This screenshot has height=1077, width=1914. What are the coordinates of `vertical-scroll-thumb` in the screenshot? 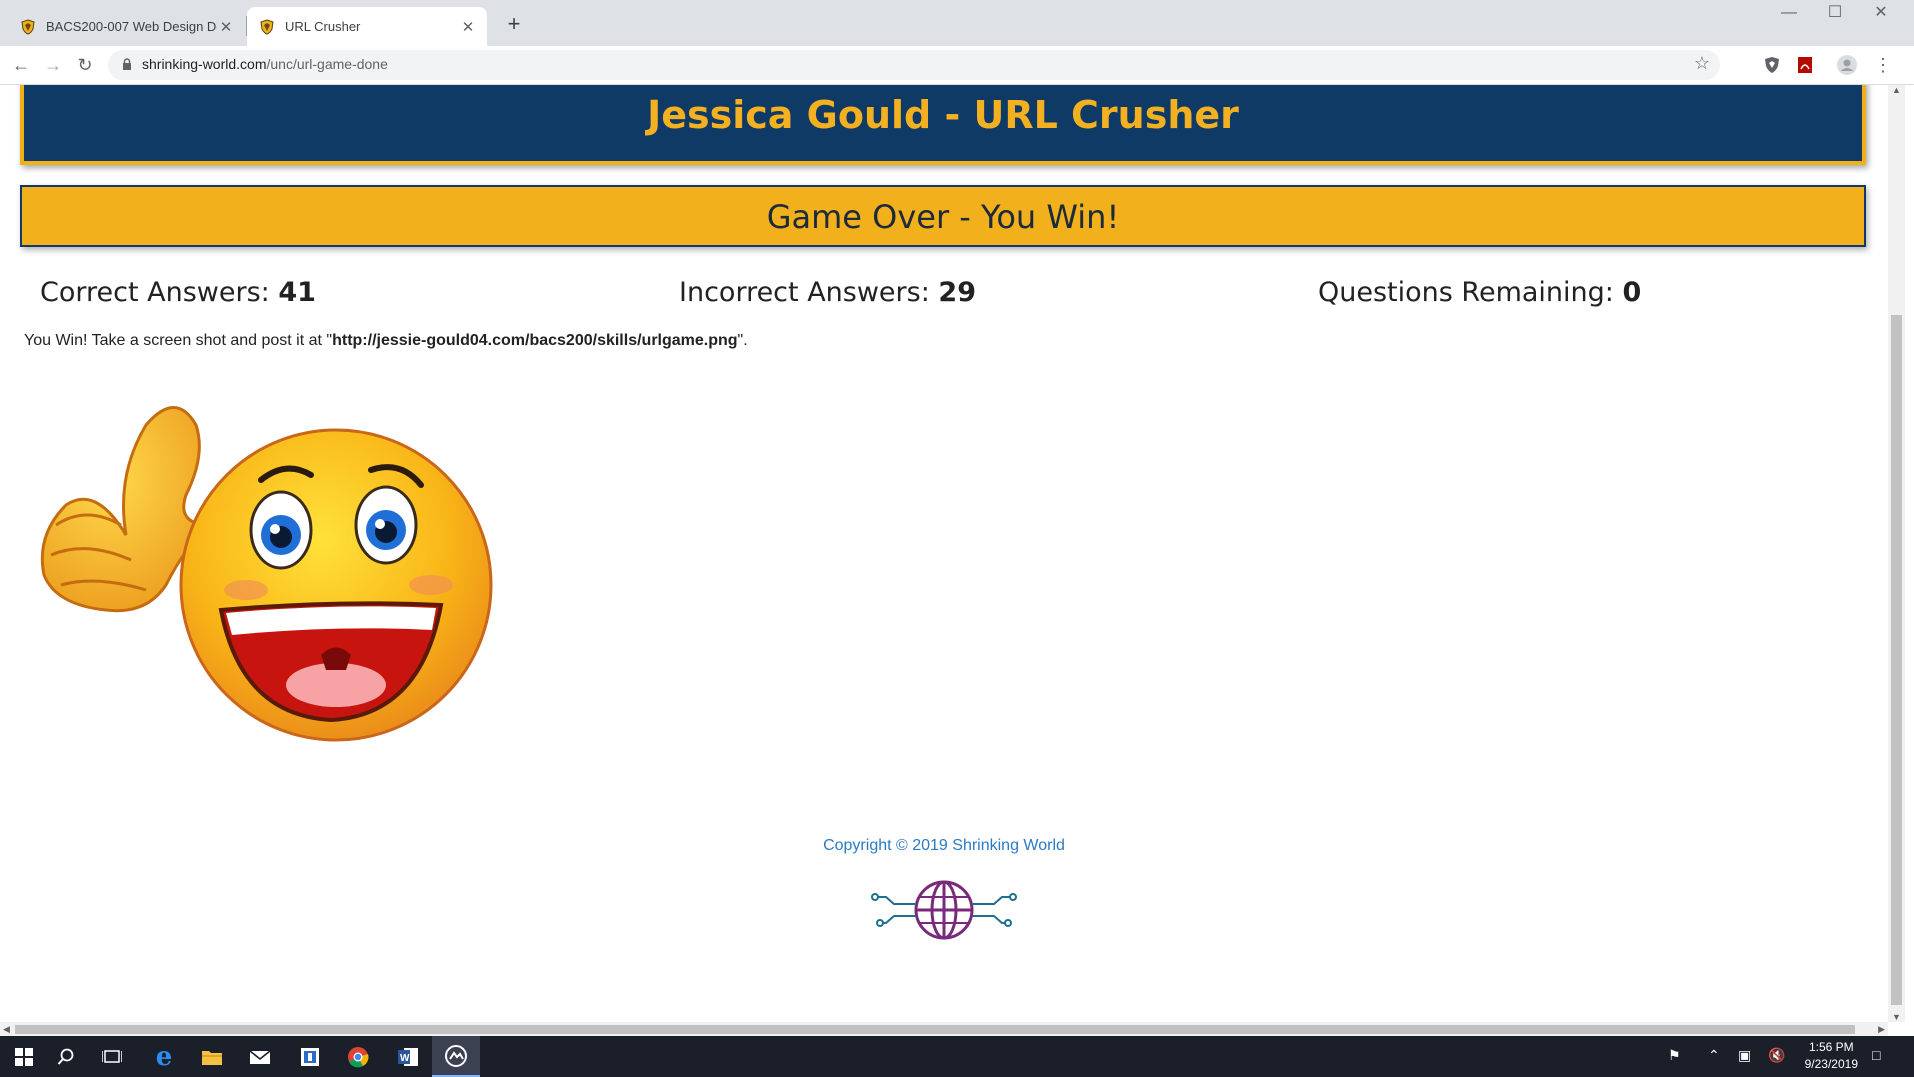 It's located at (1896, 660).